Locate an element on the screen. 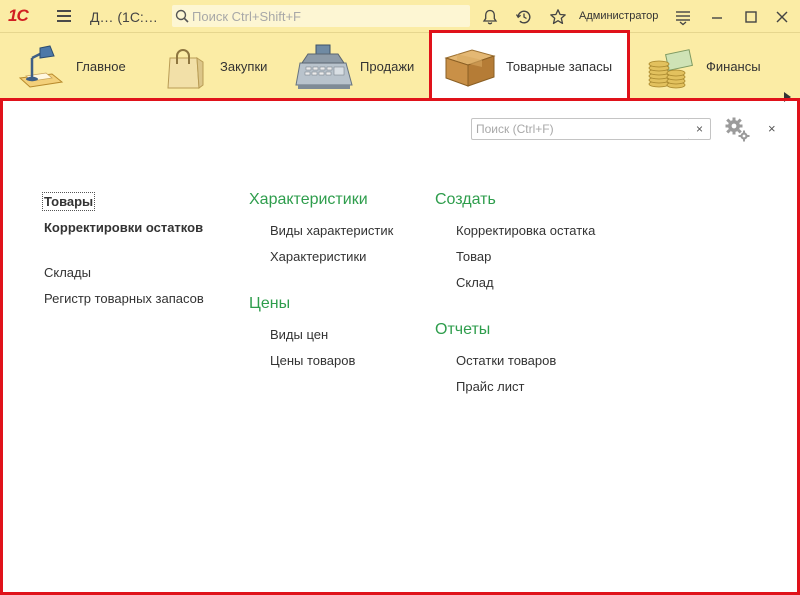  link-sklad: Склад is located at coordinates (475, 282).